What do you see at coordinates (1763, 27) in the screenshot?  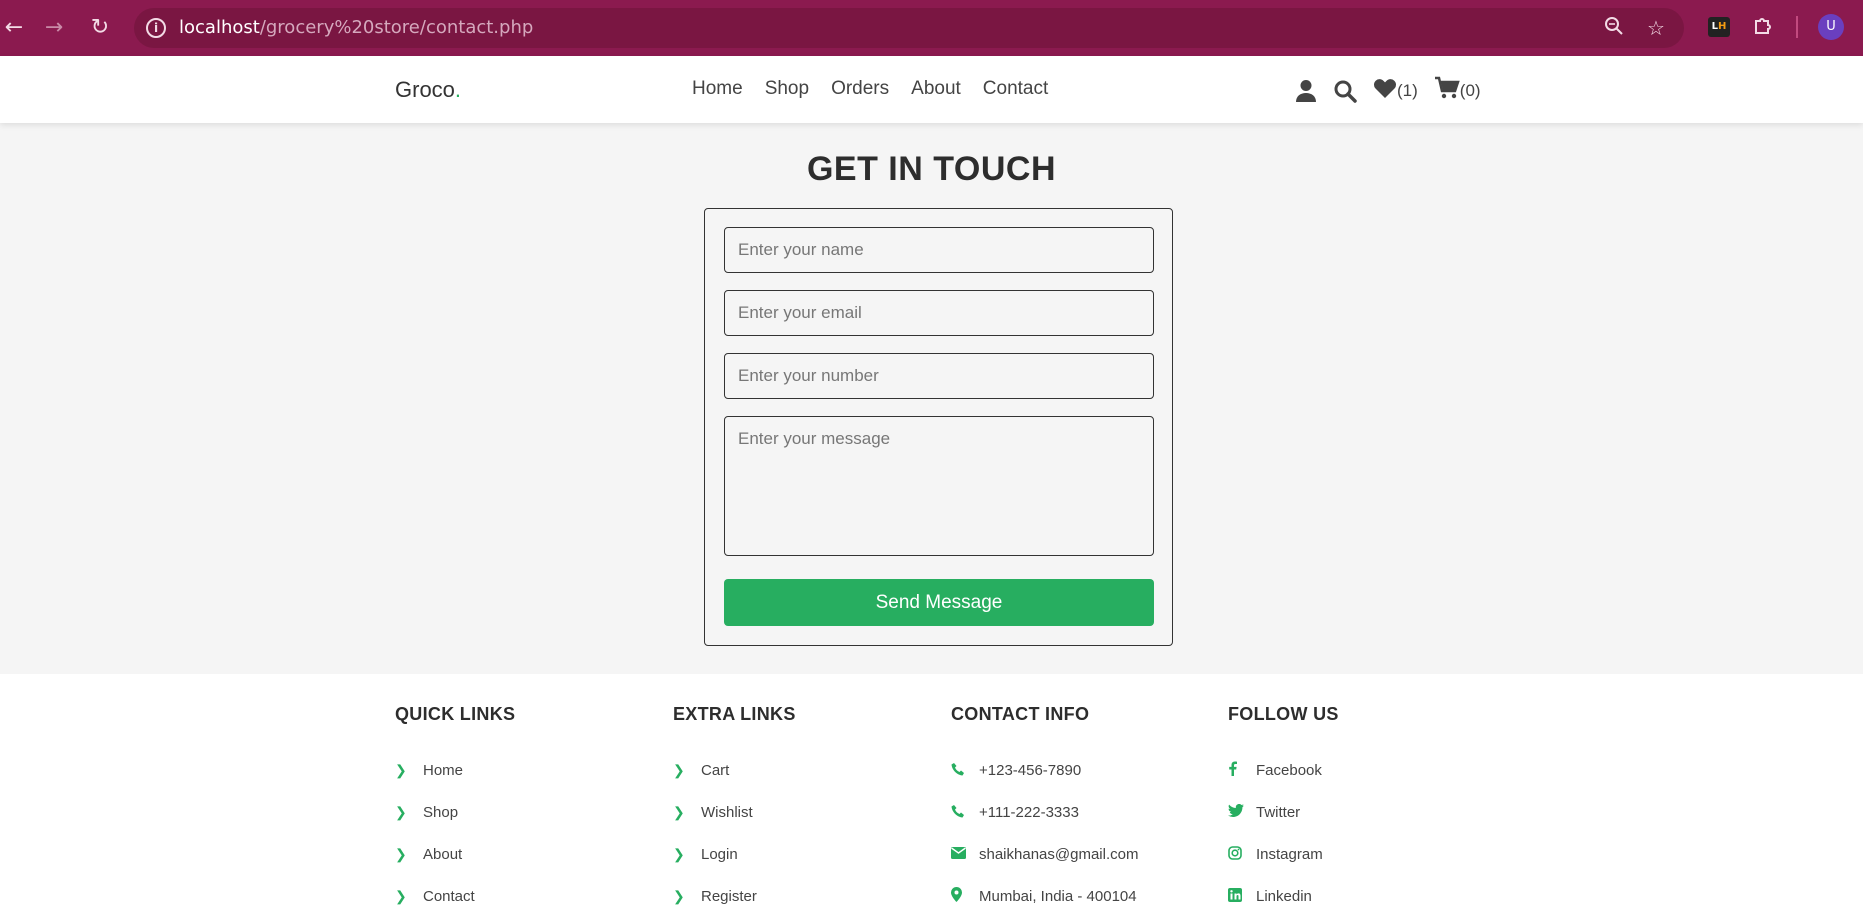 I see `extensions-puzzle-icon` at bounding box center [1763, 27].